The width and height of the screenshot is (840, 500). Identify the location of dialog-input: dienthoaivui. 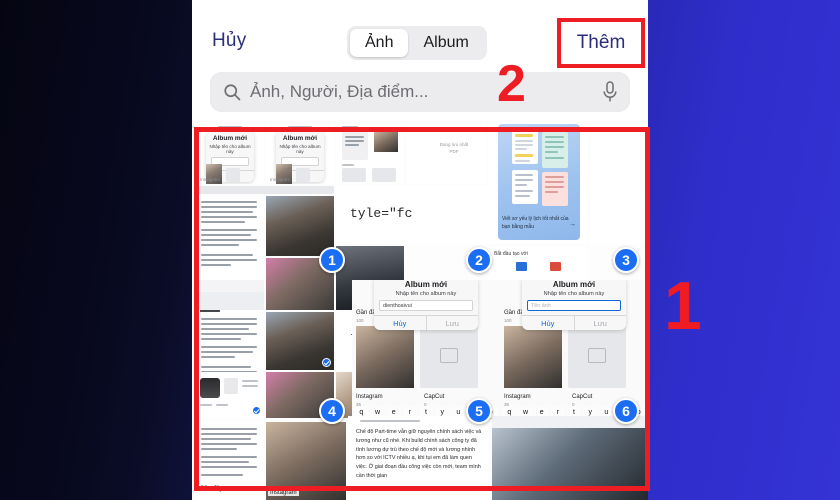
(426, 305).